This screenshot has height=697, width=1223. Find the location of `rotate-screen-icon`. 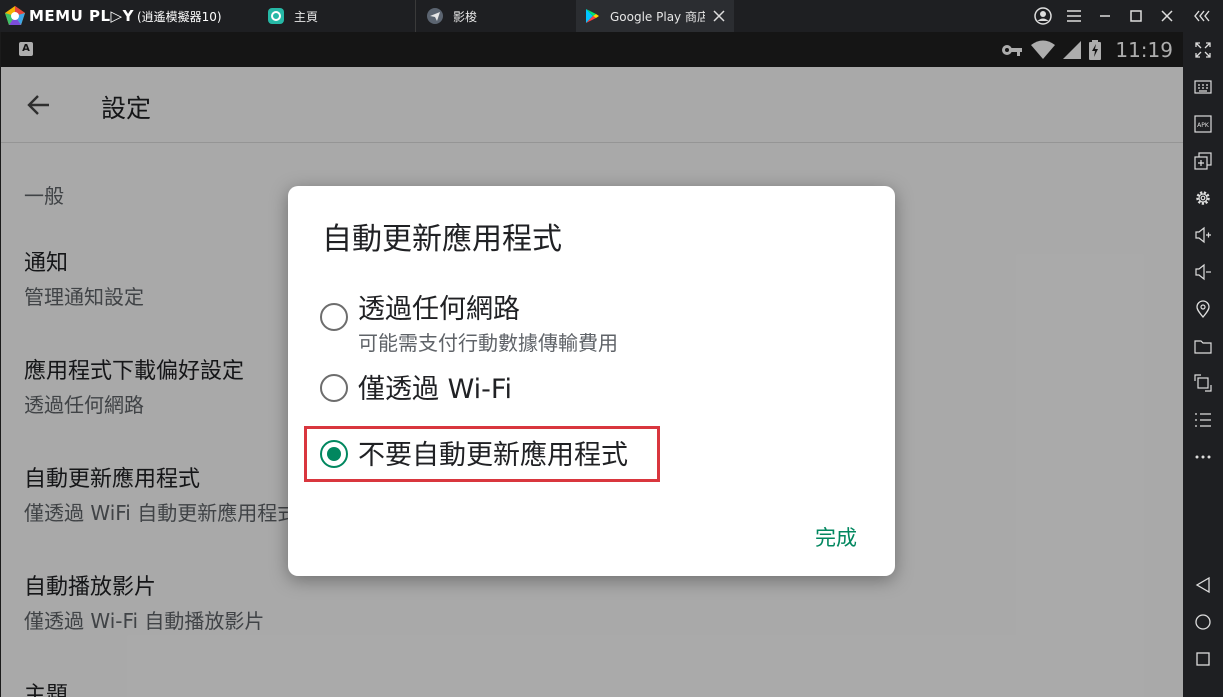

rotate-screen-icon is located at coordinates (1203, 383).